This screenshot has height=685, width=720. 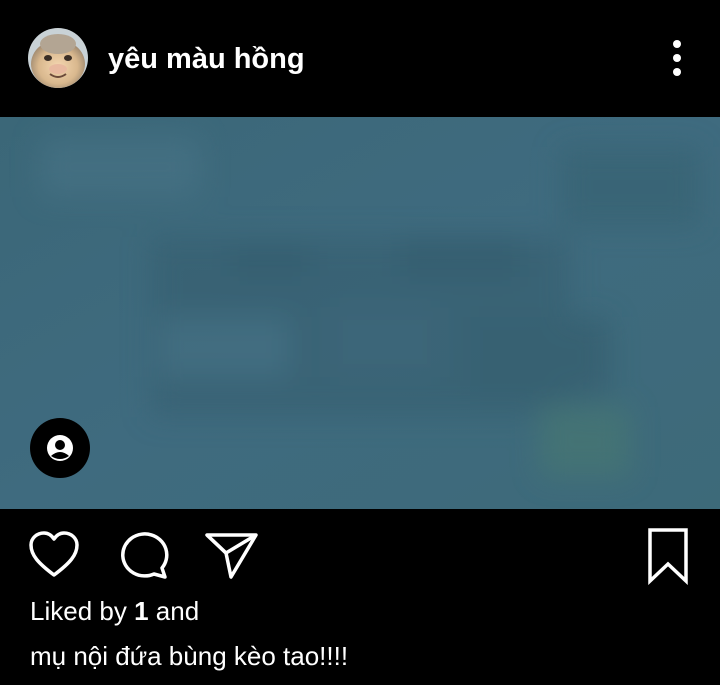 I want to click on more-vertical-icon, so click(x=677, y=58).